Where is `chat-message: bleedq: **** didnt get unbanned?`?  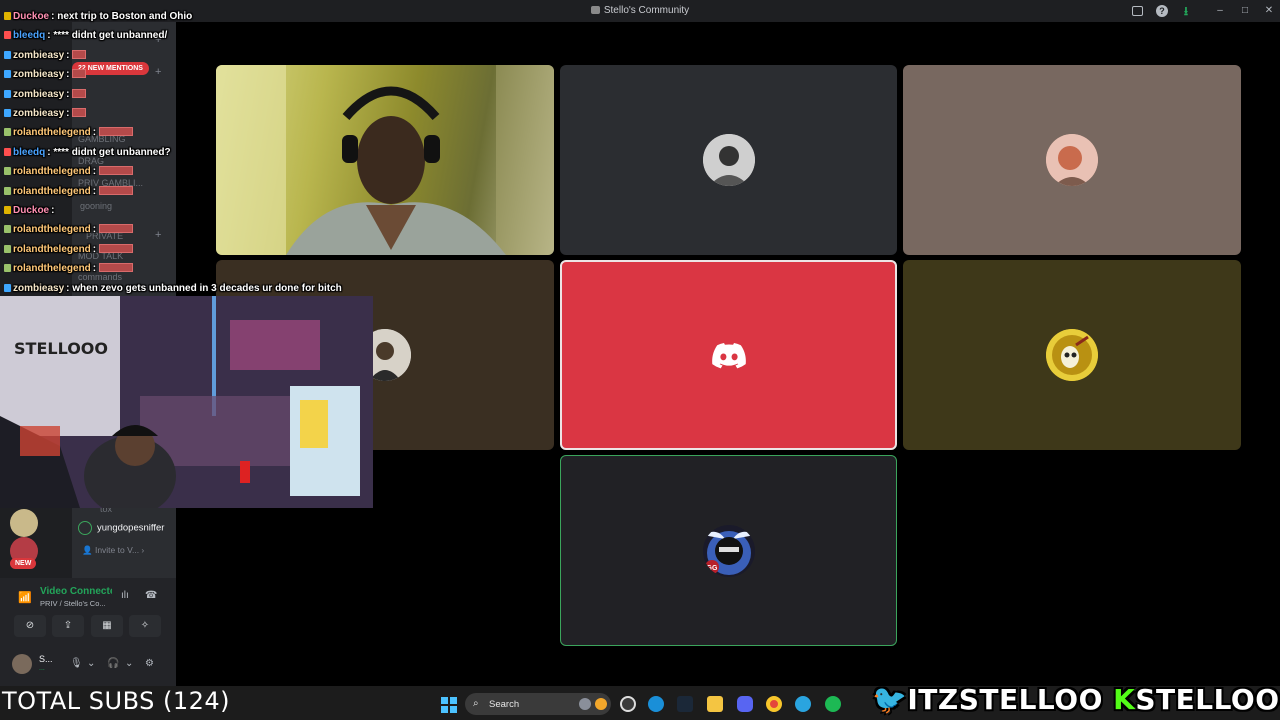
chat-message: bleedq: **** didnt get unbanned? is located at coordinates (87, 152).